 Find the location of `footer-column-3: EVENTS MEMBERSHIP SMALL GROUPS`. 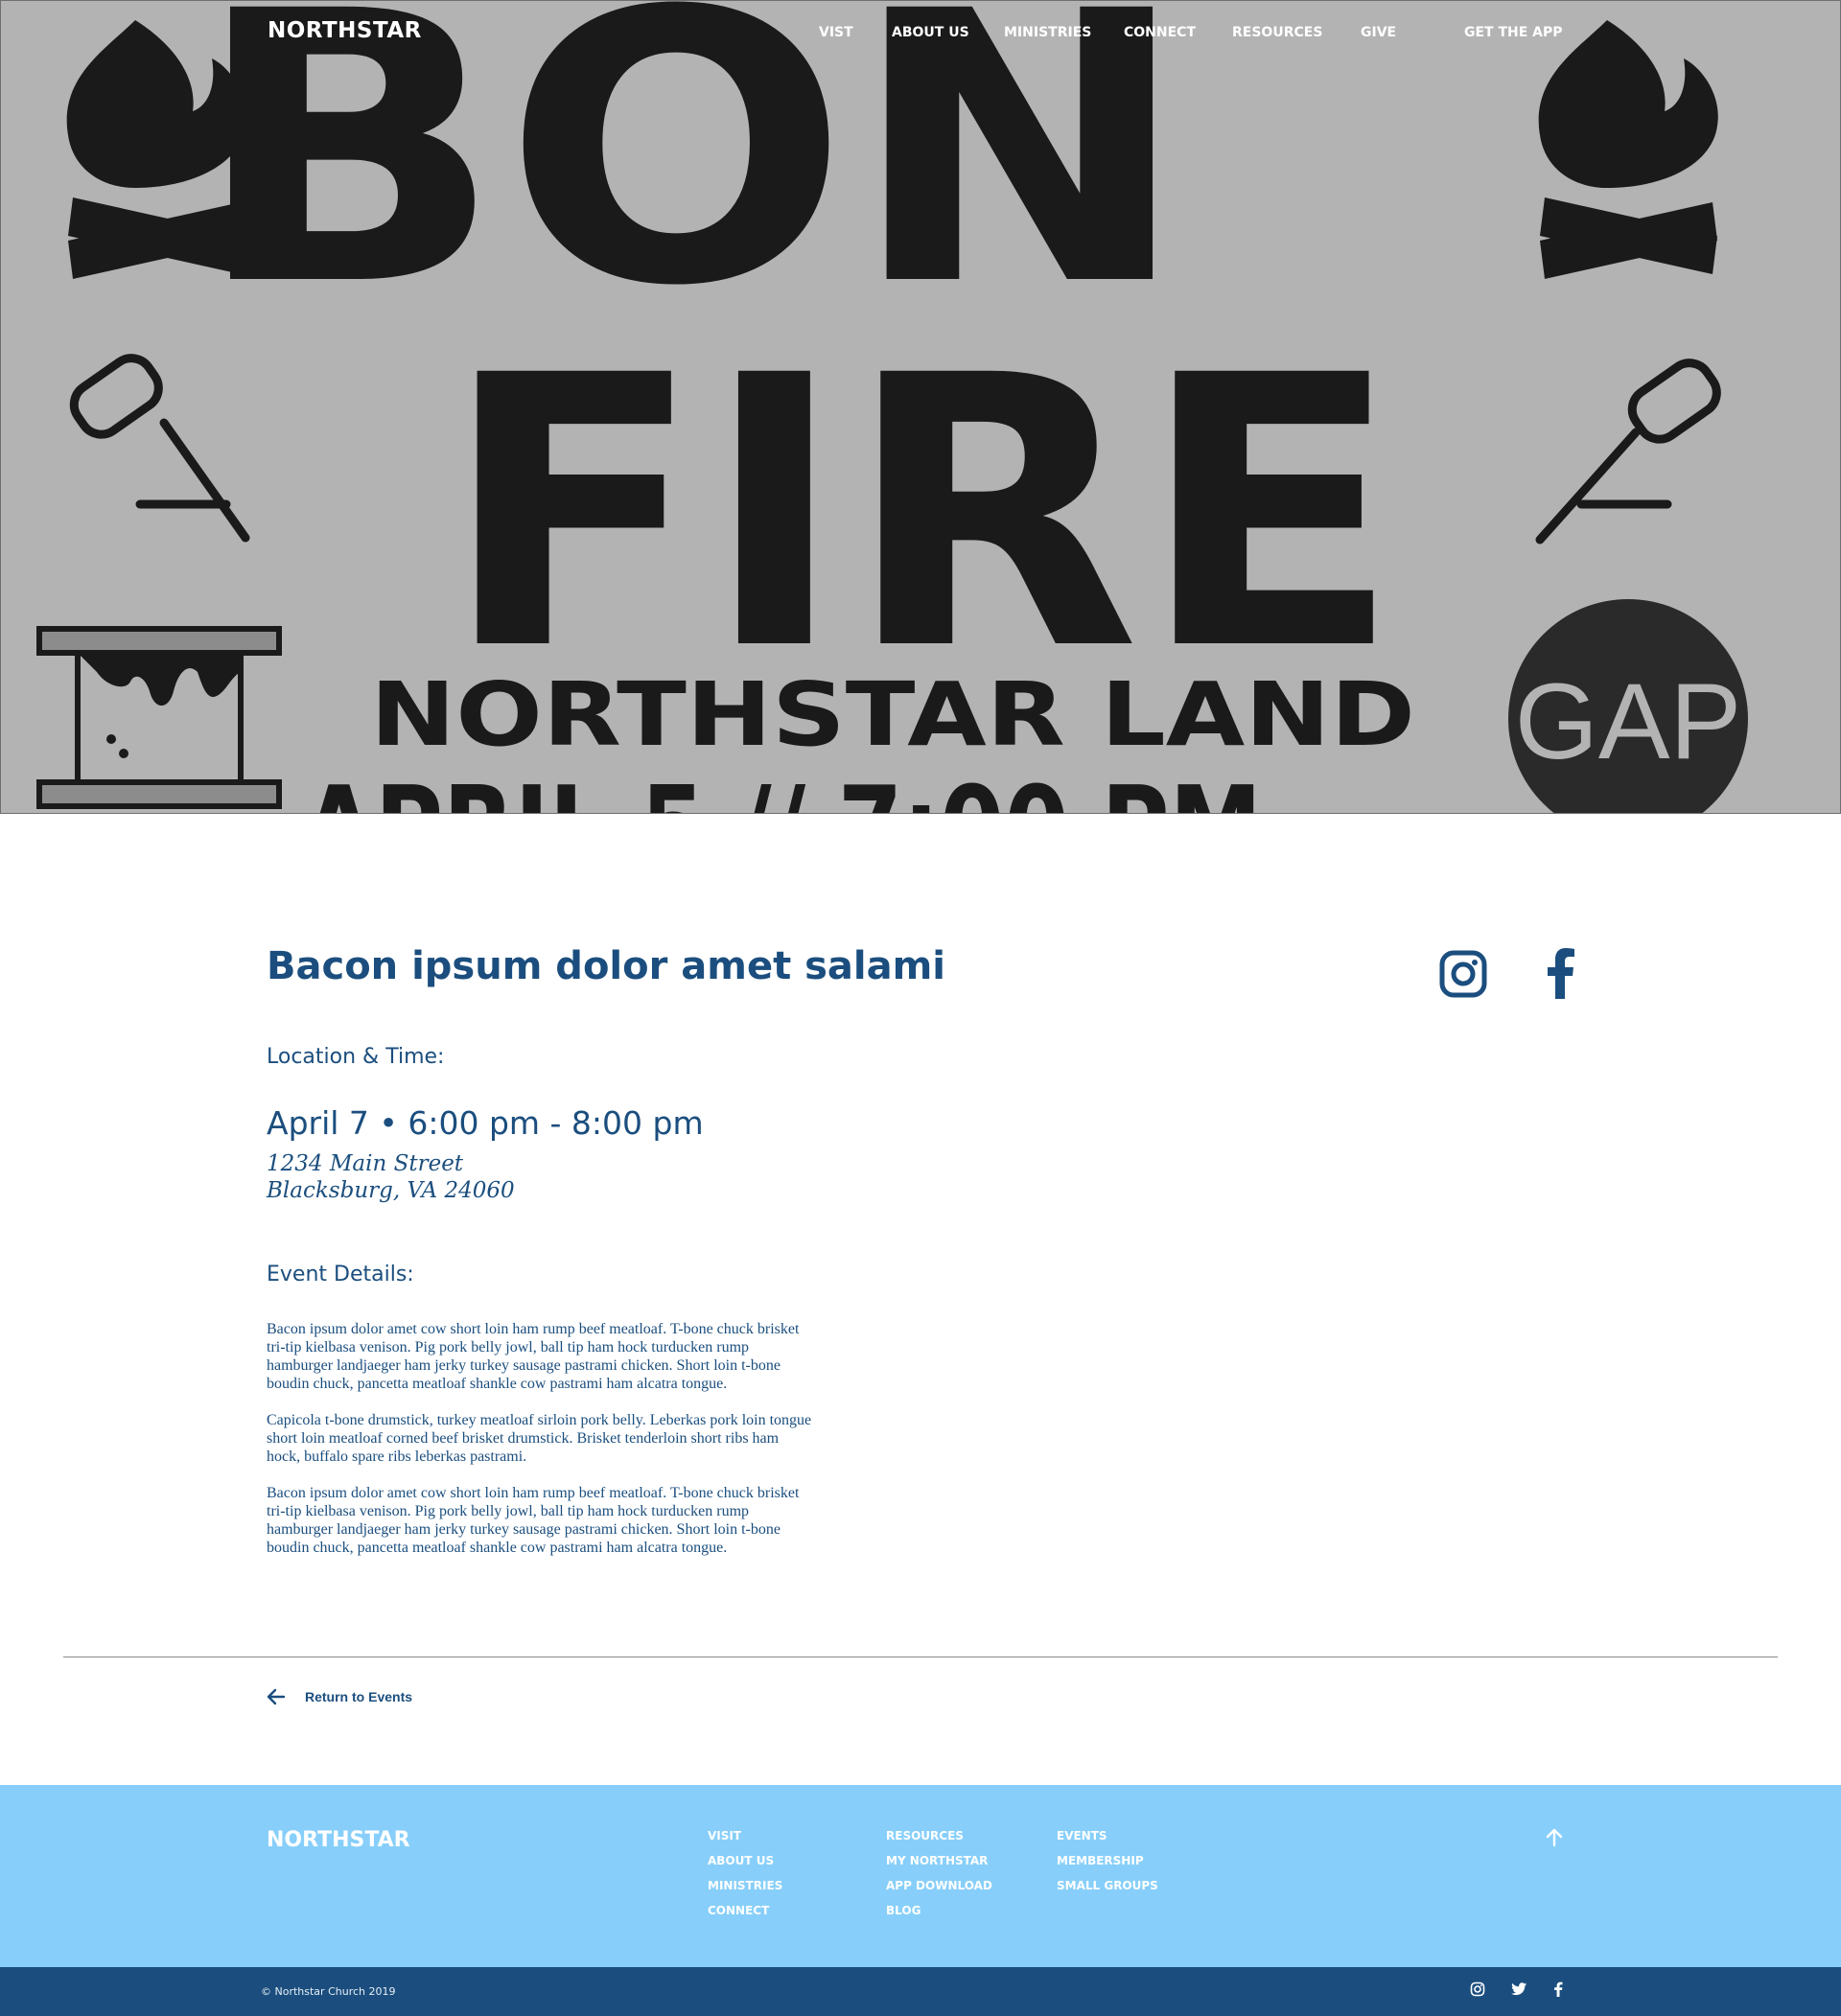

footer-column-3: EVENTS MEMBERSHIP SMALL GROUPS is located at coordinates (1107, 1865).